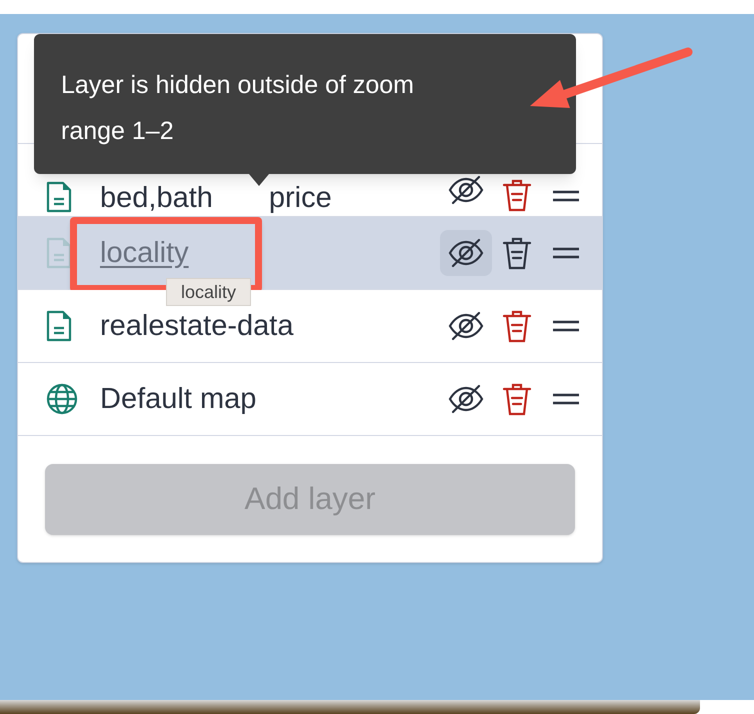 The image size is (754, 714). I want to click on tooltip-text: range 1–2, so click(117, 131).